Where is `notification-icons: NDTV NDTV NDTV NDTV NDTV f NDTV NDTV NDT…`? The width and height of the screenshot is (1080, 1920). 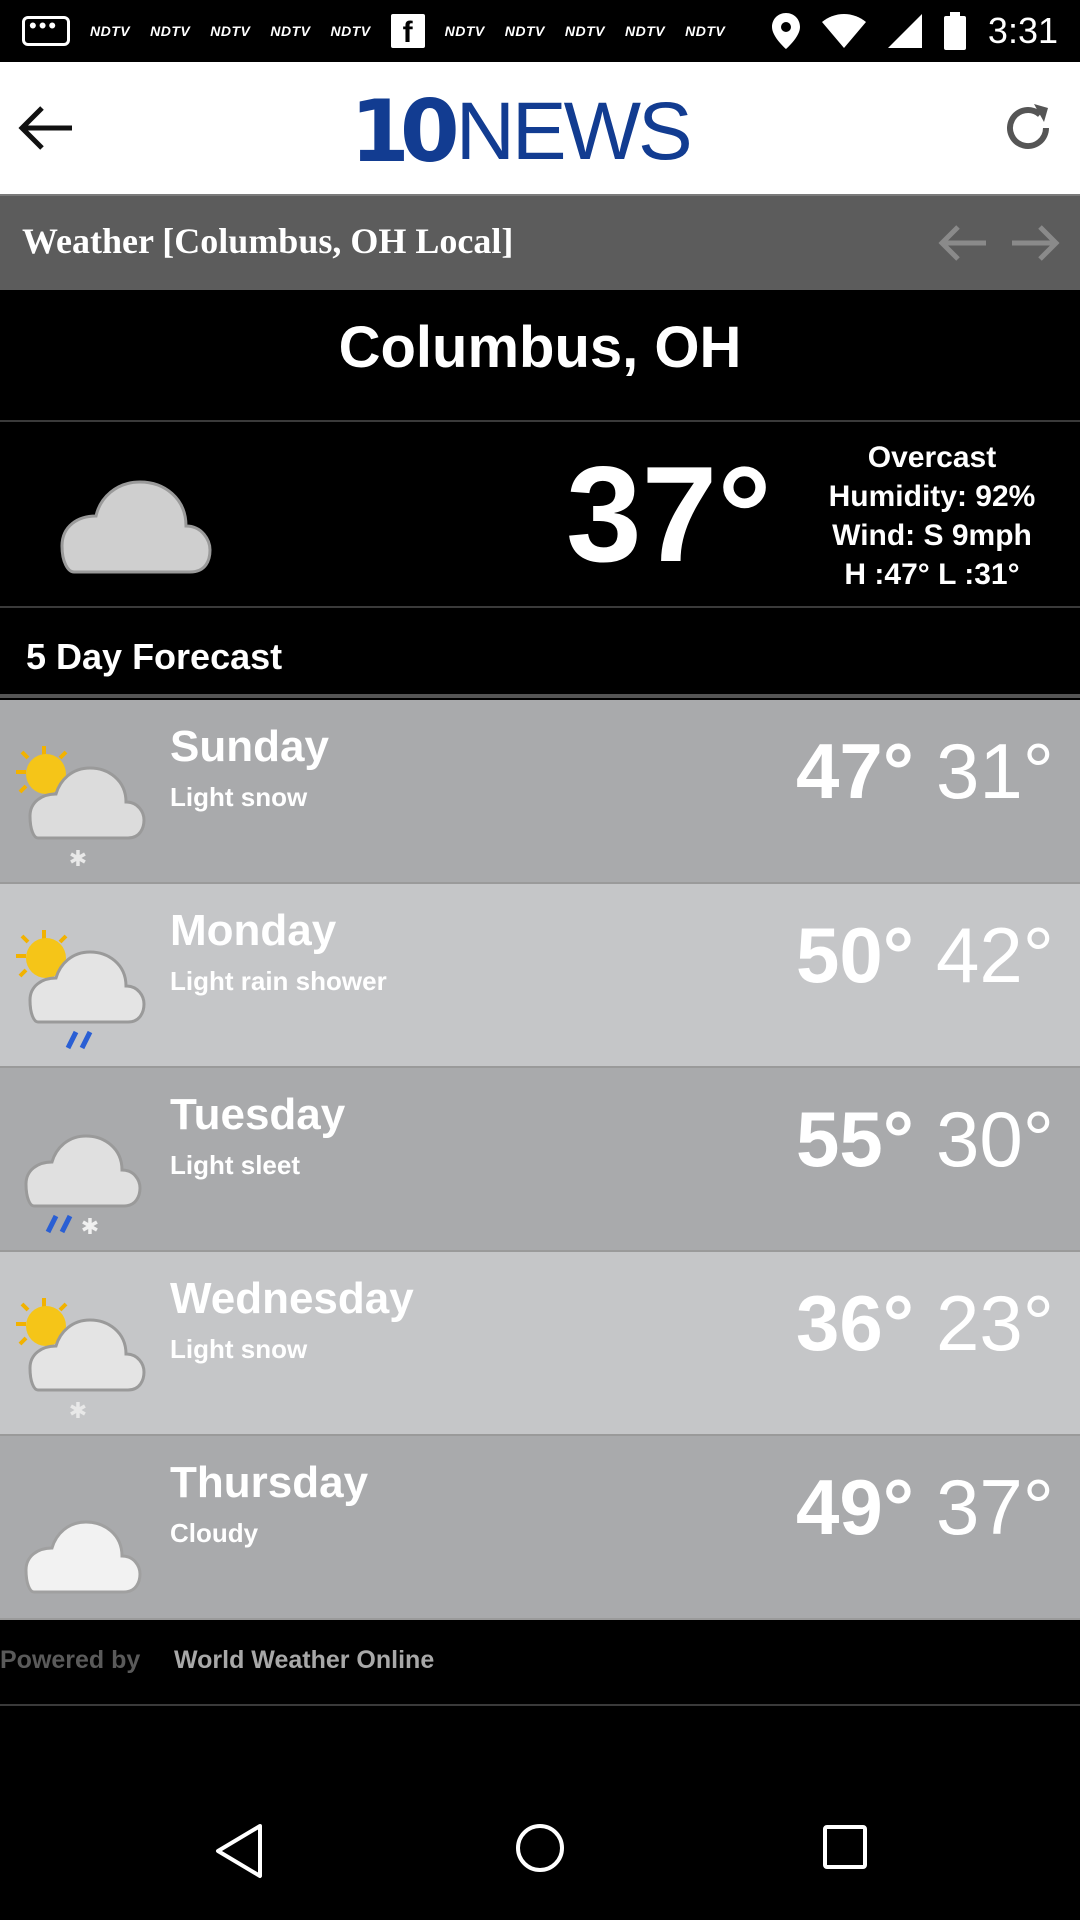
notification-icons: NDTV NDTV NDTV NDTV NDTV f NDTV NDTV NDT… is located at coordinates (373, 31).